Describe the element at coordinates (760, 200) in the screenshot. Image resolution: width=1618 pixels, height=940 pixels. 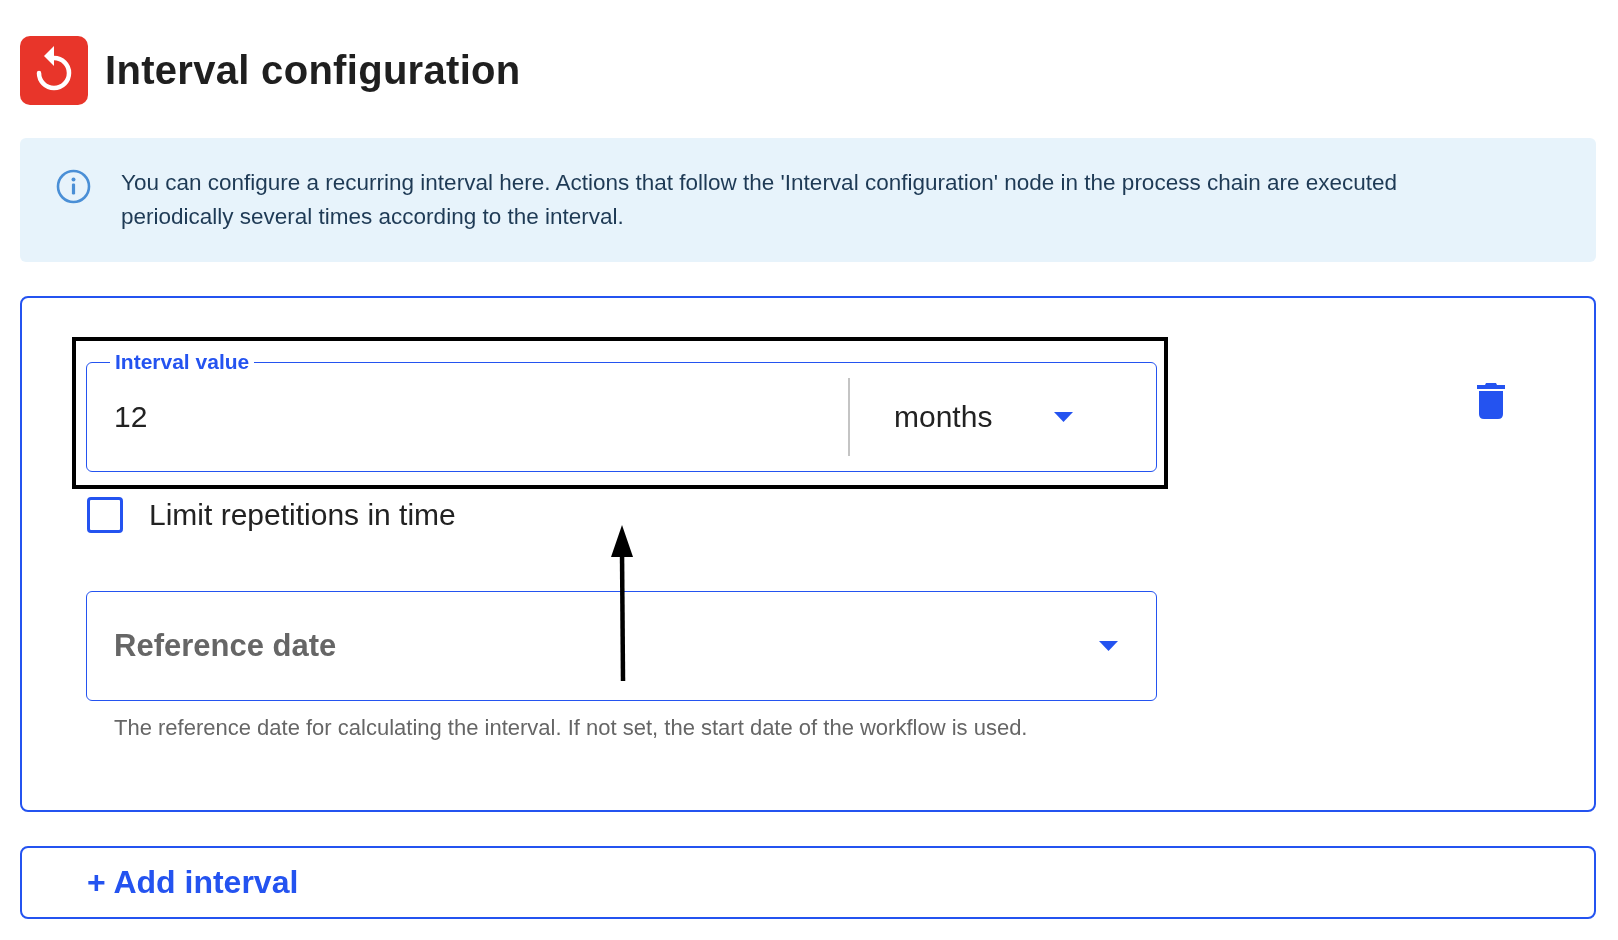
I see `info-text: You can configure a recurring interval here. Actions that follow the 'Interval configuration' node in the process chain are executed periodically several times according to the interval.` at that location.